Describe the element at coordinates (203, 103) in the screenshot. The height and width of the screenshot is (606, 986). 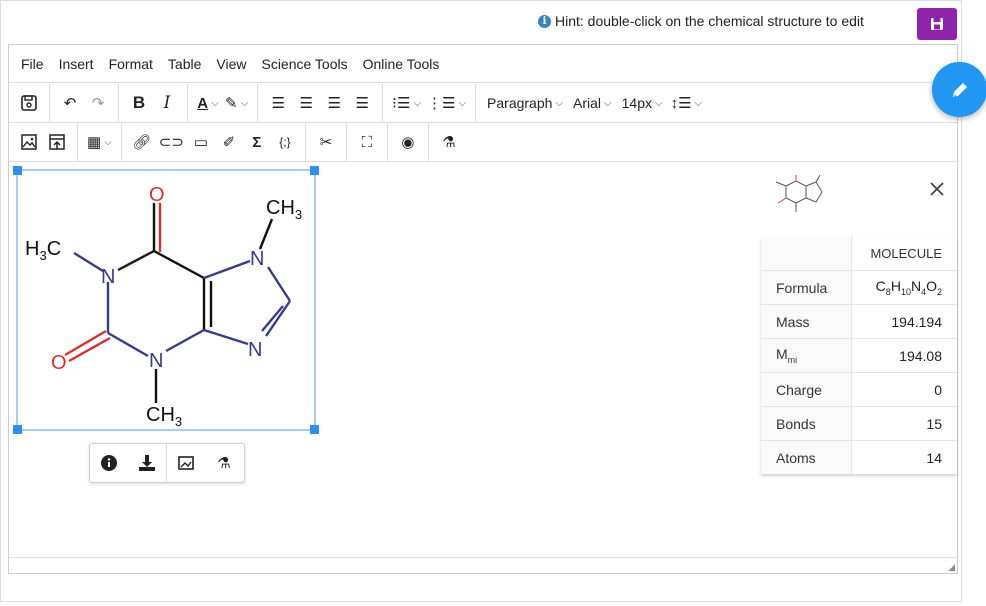
I see `text-color-icon: A` at that location.